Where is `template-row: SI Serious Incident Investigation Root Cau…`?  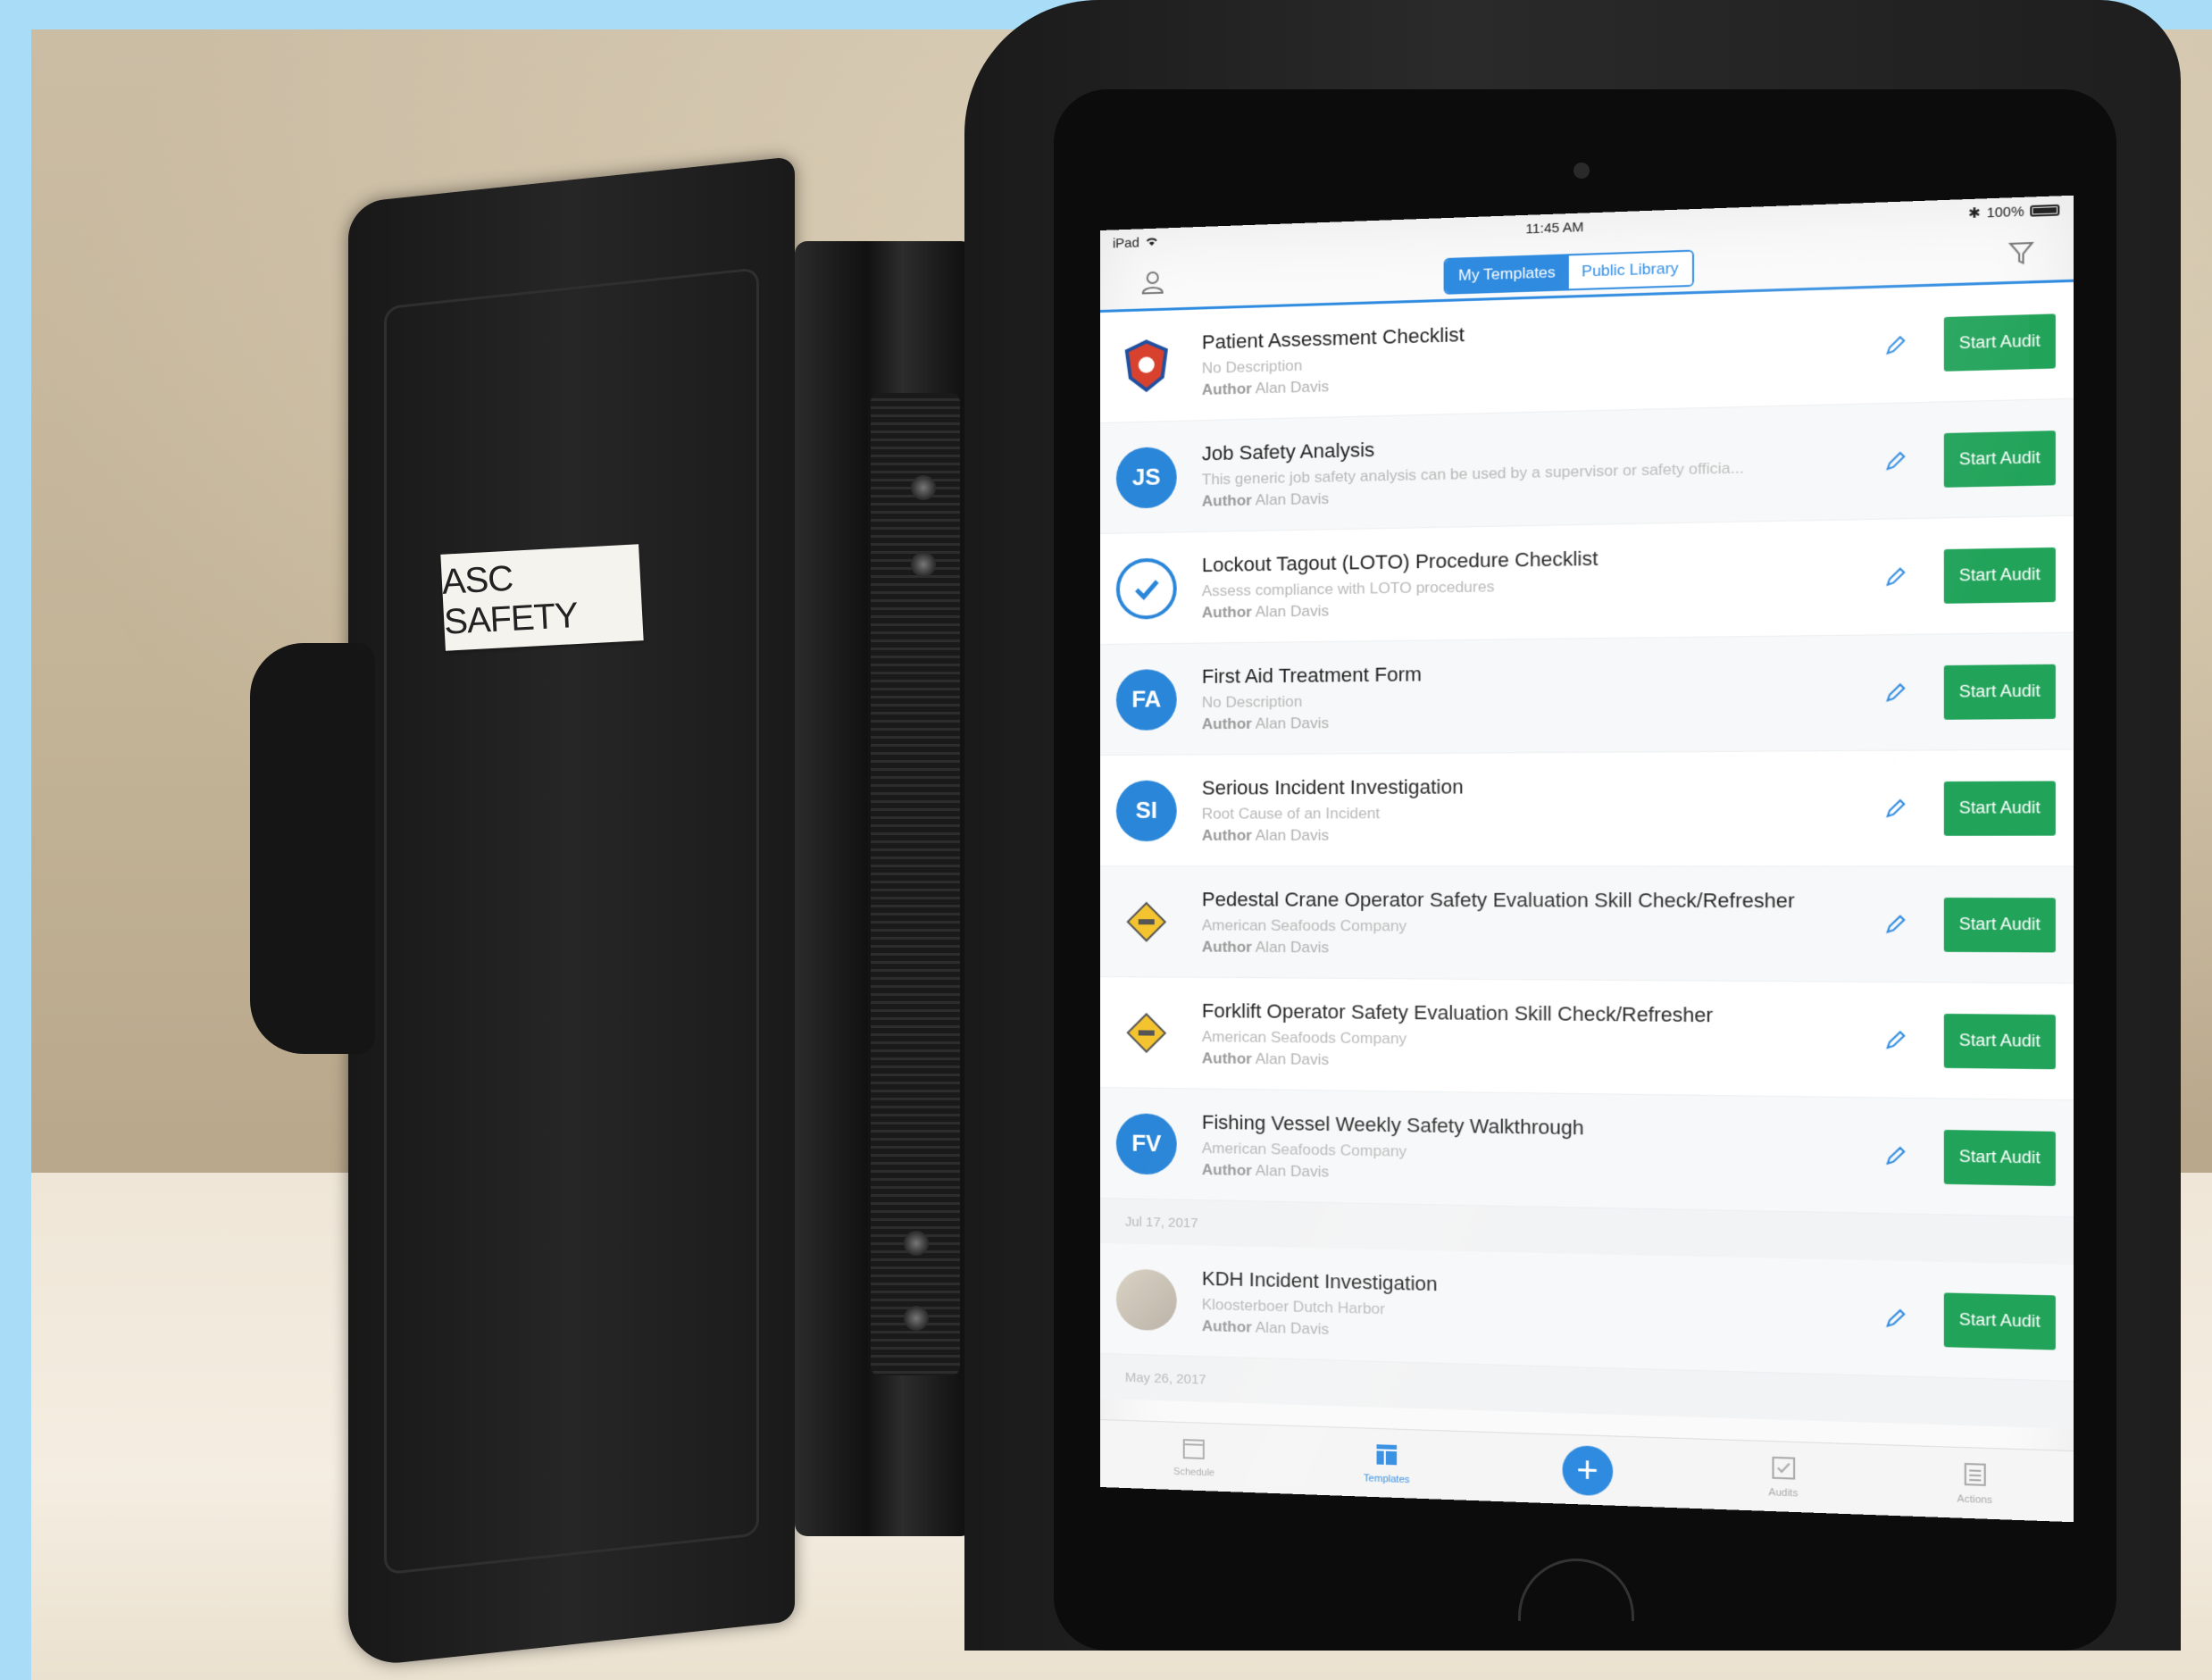 template-row: SI Serious Incident Investigation Root Cau… is located at coordinates (1587, 808).